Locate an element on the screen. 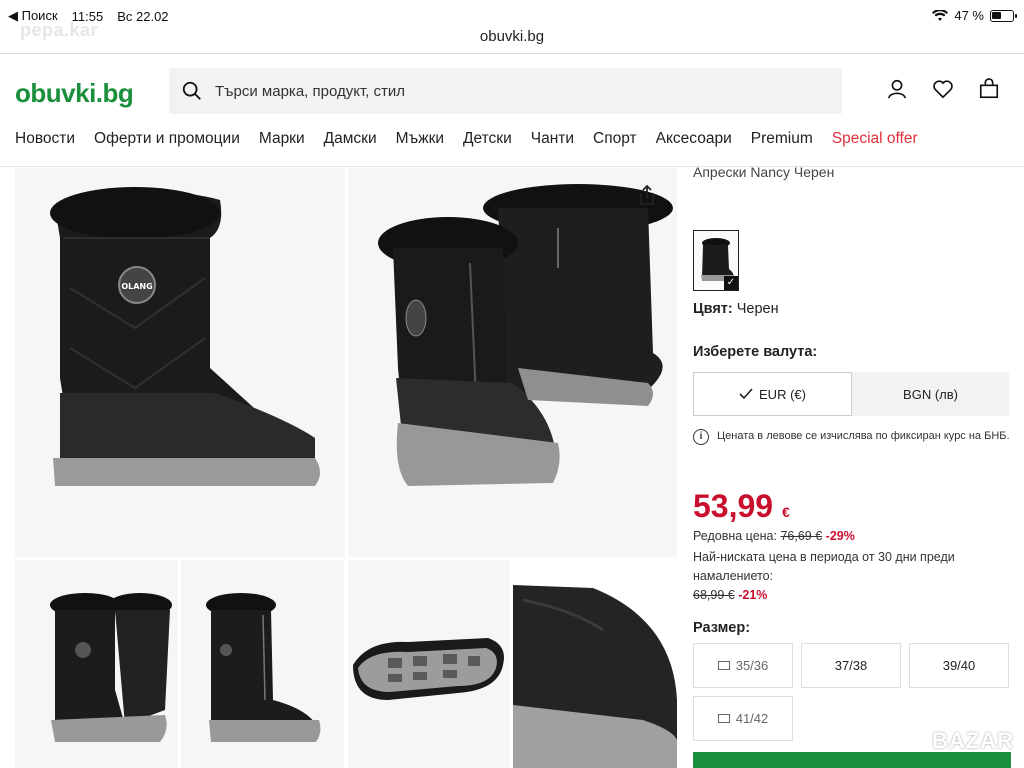  current-price: 53,99 € is located at coordinates (741, 506).